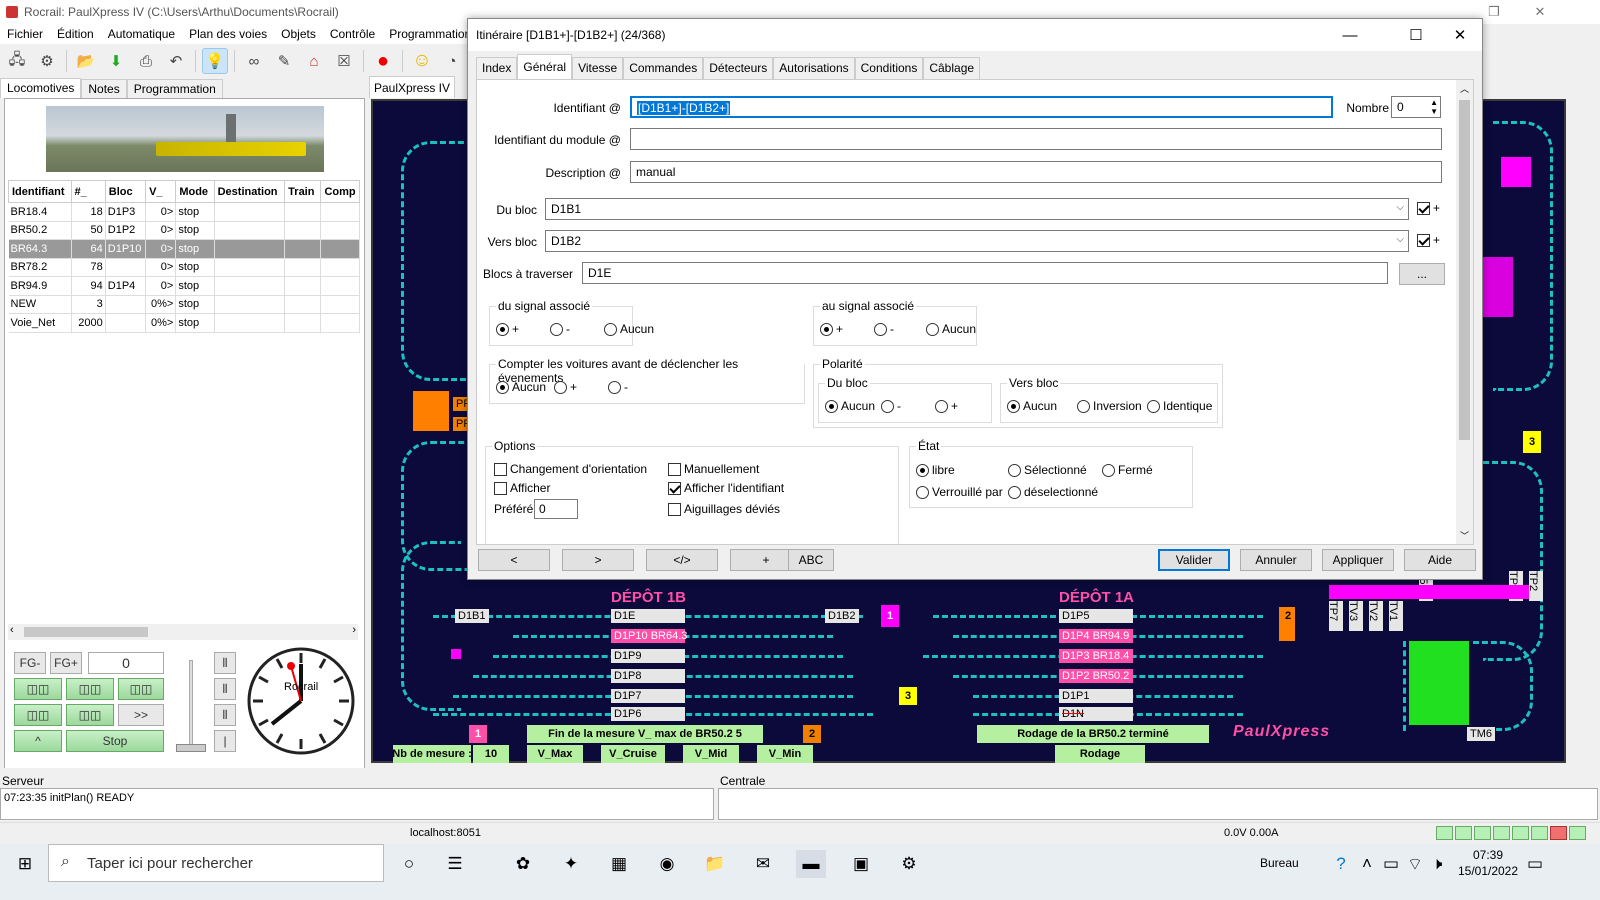 This screenshot has height=900, width=1600. Describe the element at coordinates (1096, 616) in the screenshot. I see `block-d1p5: D1P5` at that location.